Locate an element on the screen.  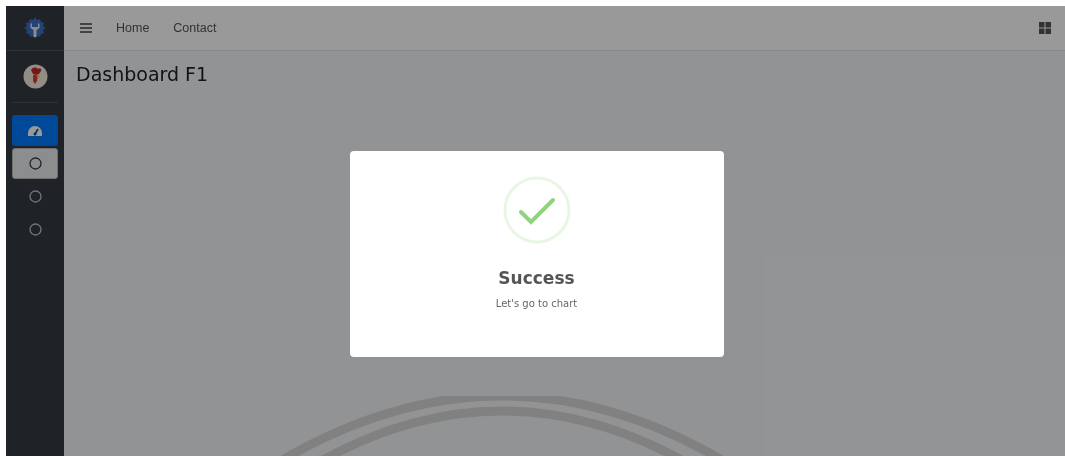
dialog-title: Success is located at coordinates (536, 278).